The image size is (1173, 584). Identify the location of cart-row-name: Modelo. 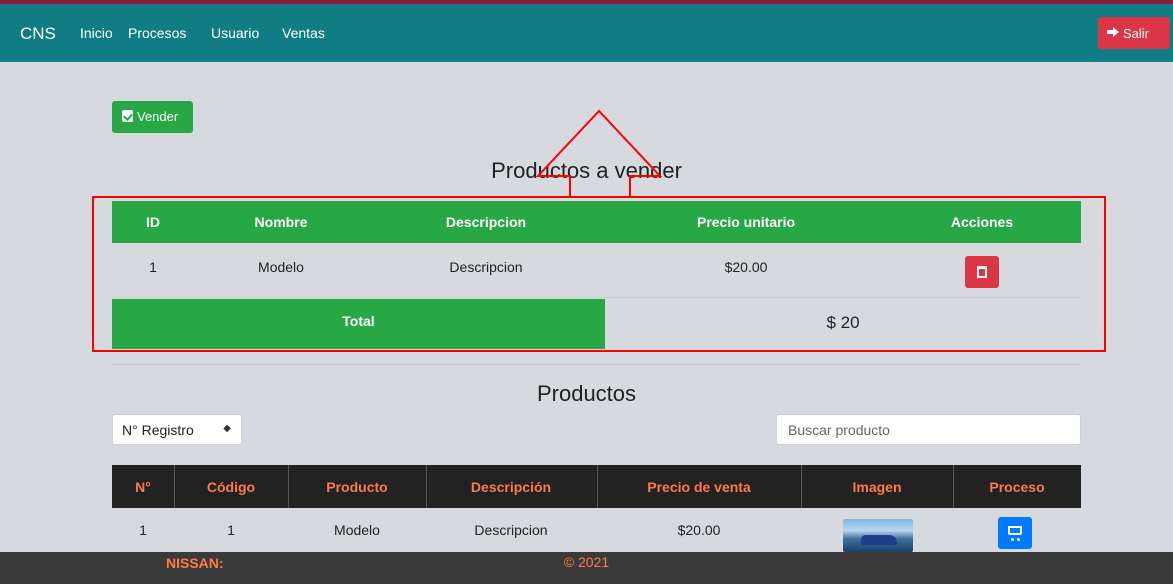
(281, 267).